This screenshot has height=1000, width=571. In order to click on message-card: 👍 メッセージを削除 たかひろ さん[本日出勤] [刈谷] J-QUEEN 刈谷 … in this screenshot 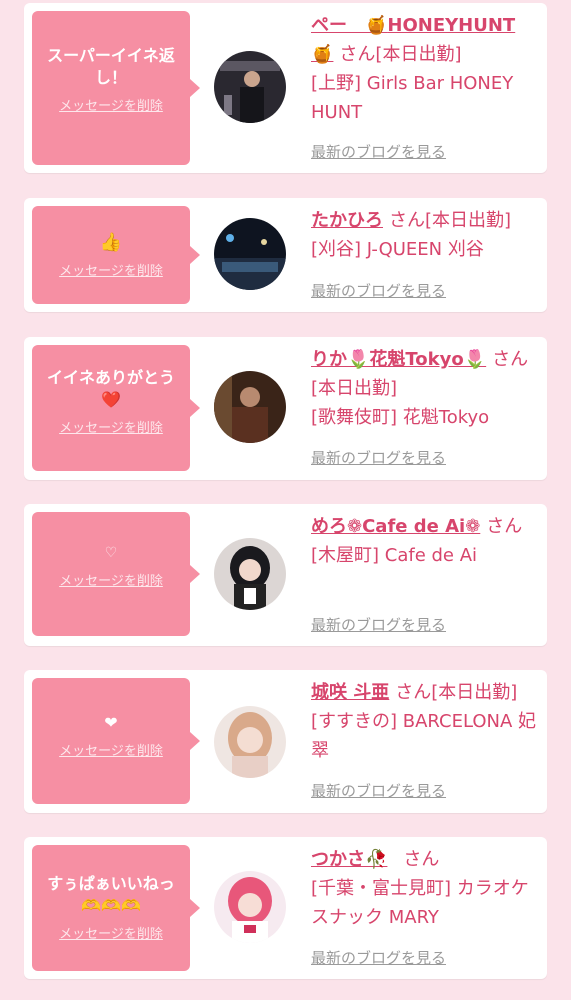, I will do `click(285, 255)`.